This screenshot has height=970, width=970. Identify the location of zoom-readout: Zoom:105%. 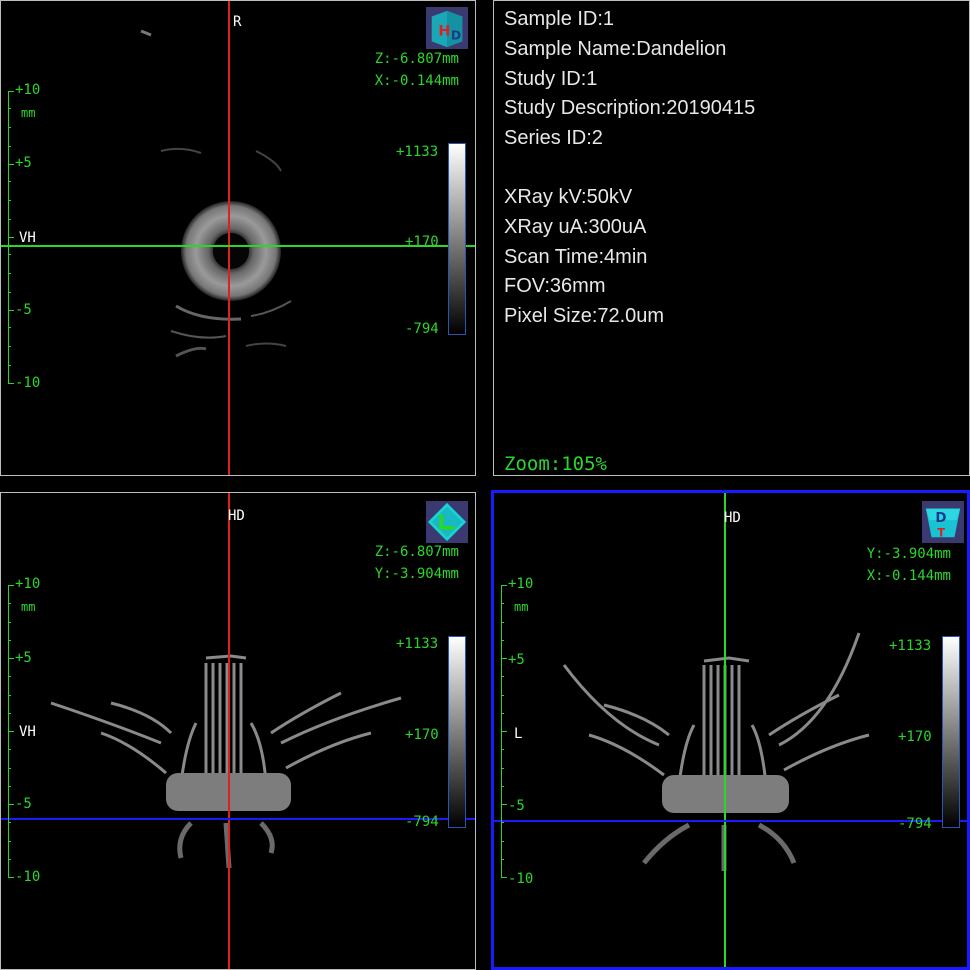
(555, 464).